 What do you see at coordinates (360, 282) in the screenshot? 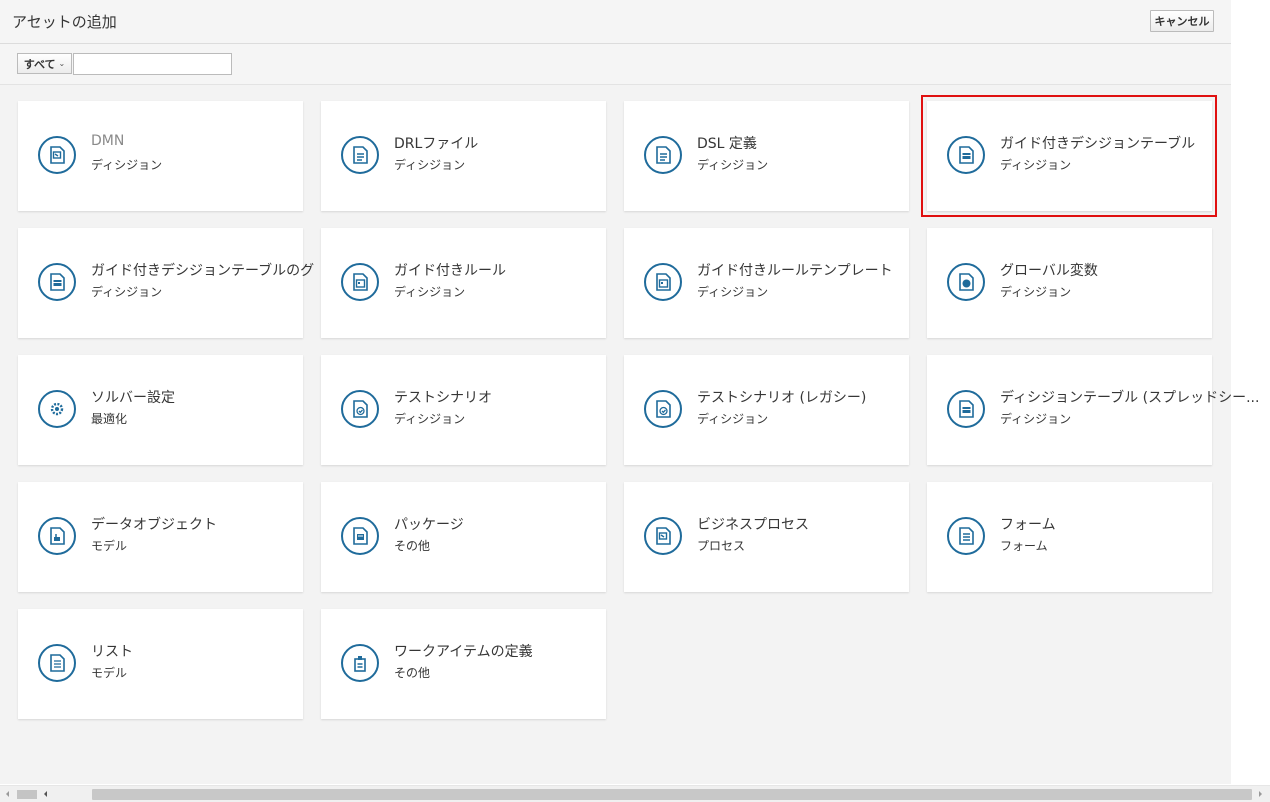
I see `guided-rule-icon` at bounding box center [360, 282].